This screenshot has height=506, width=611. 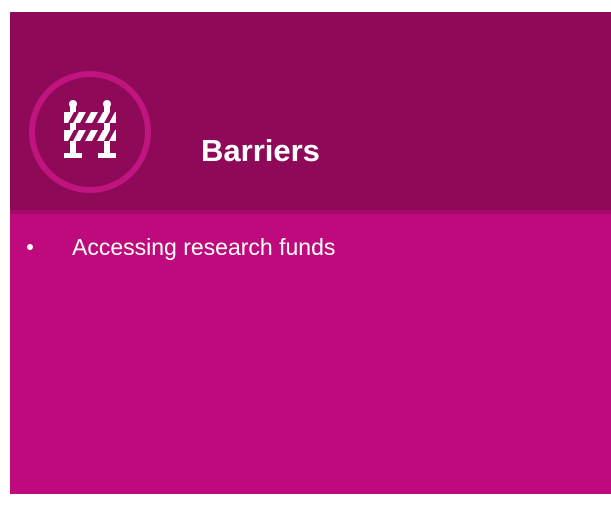 What do you see at coordinates (260, 150) in the screenshot?
I see `slide-title: Barriers` at bounding box center [260, 150].